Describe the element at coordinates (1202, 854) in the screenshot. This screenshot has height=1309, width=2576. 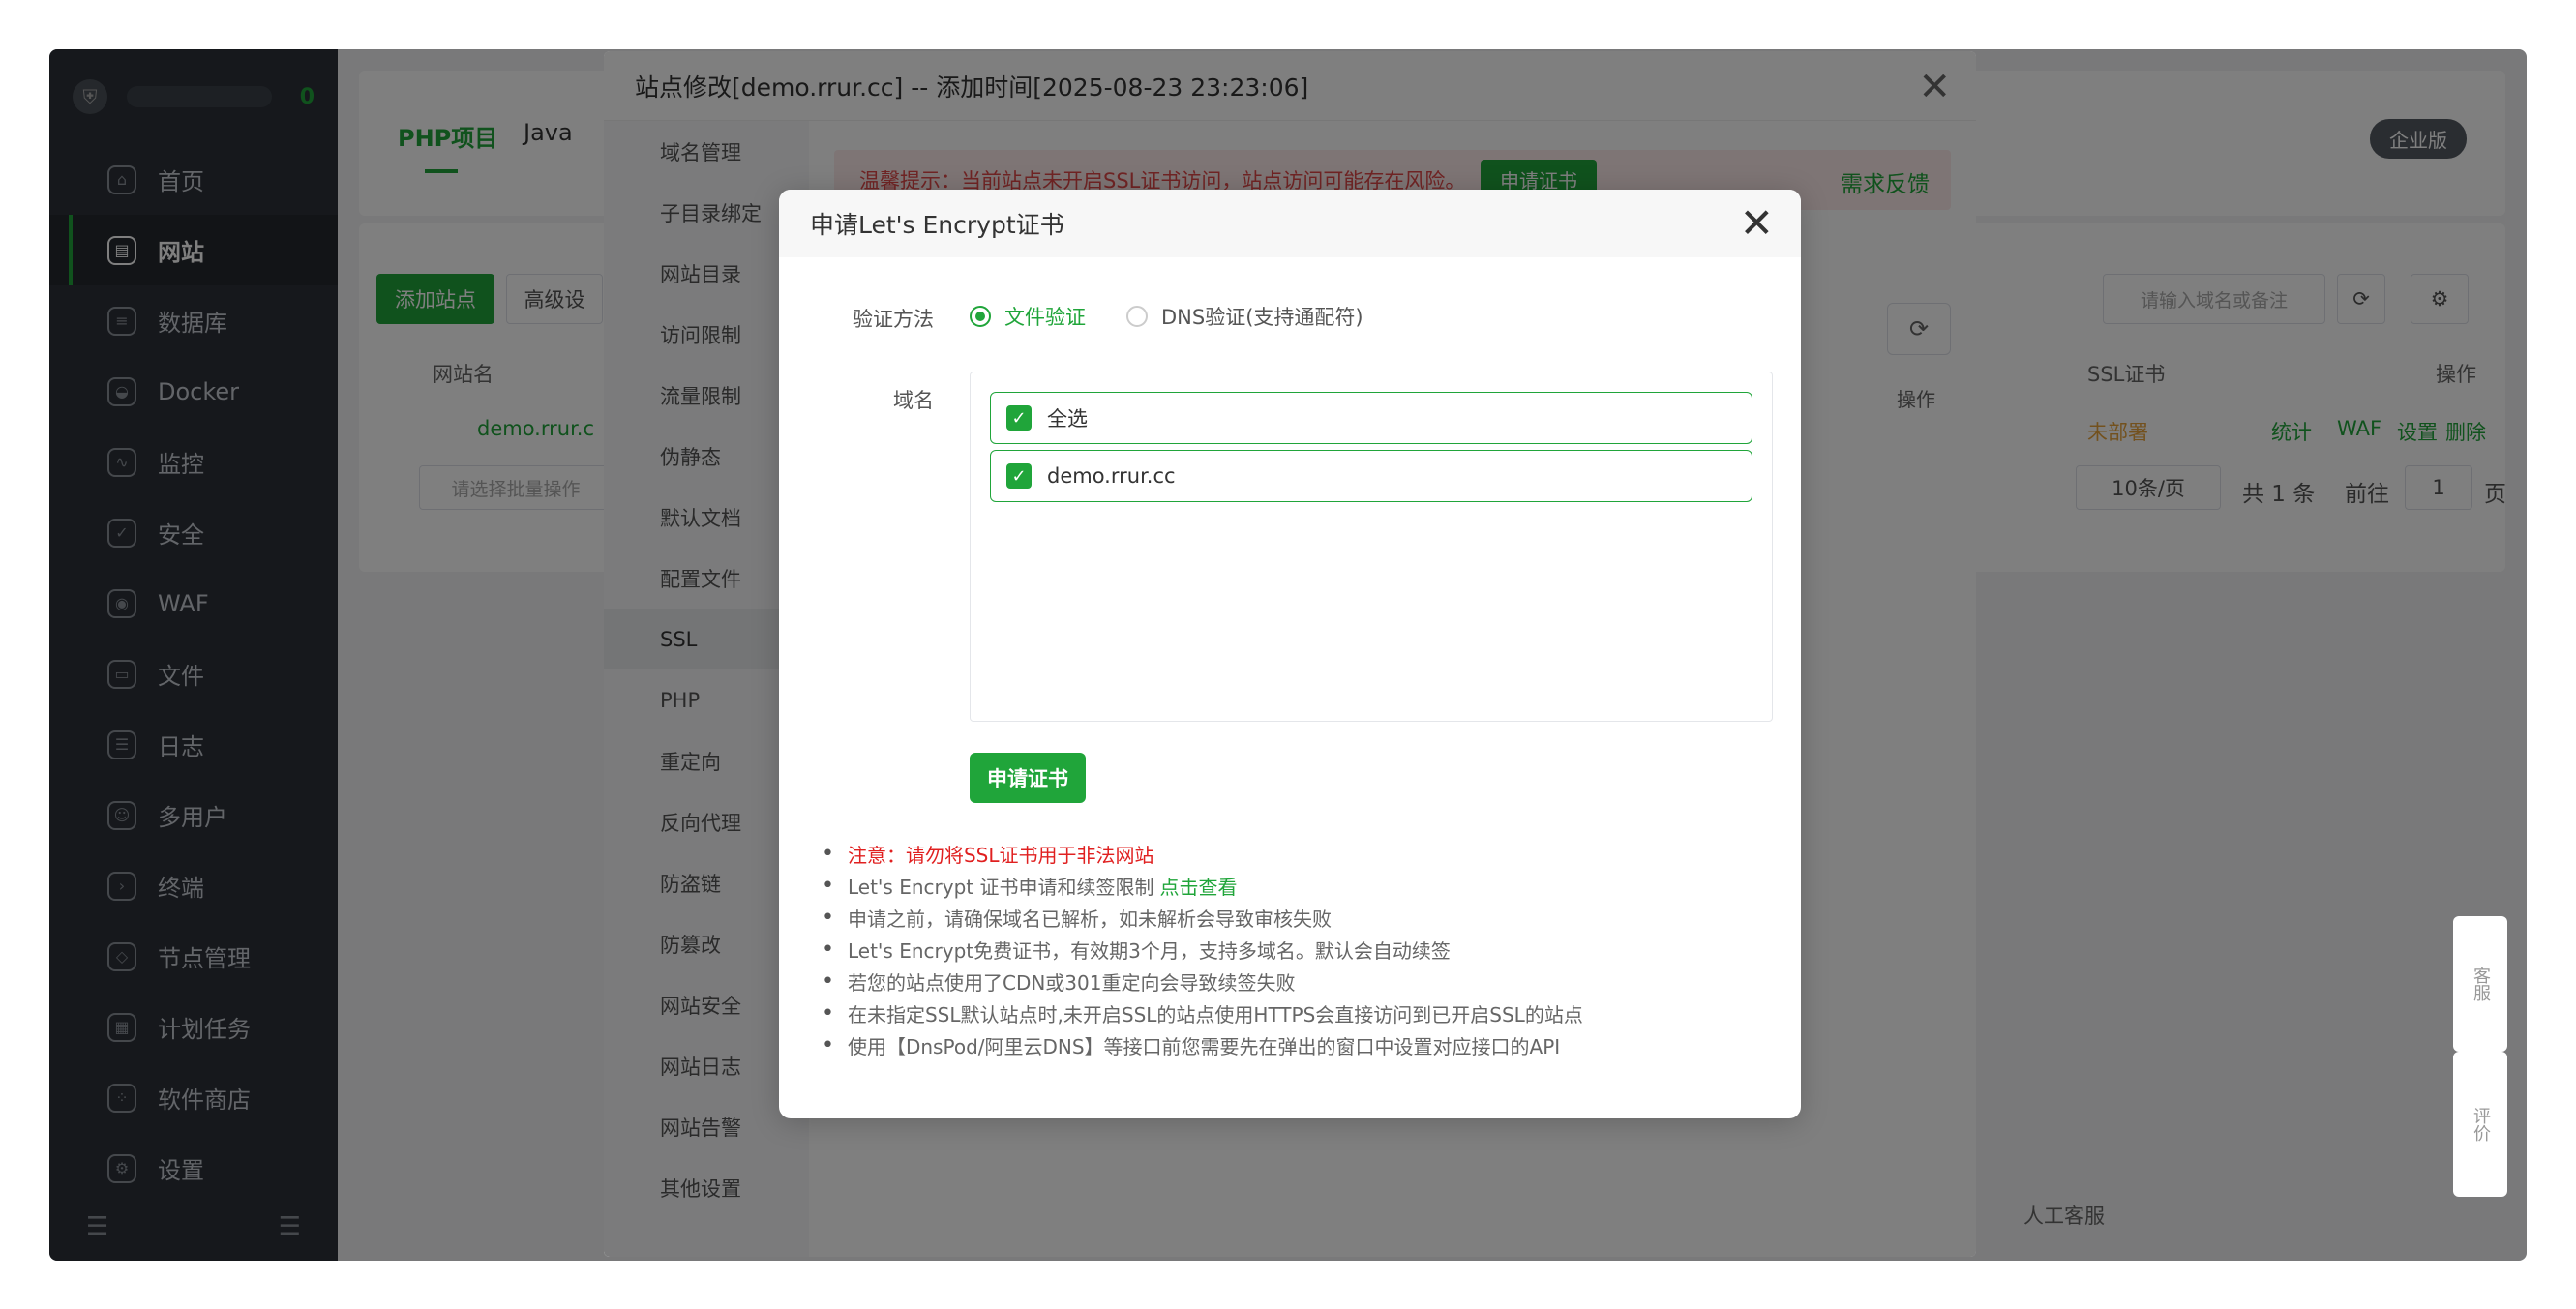
I see `list-item: 注意：请勿将SSL证书用于非法网站` at that location.